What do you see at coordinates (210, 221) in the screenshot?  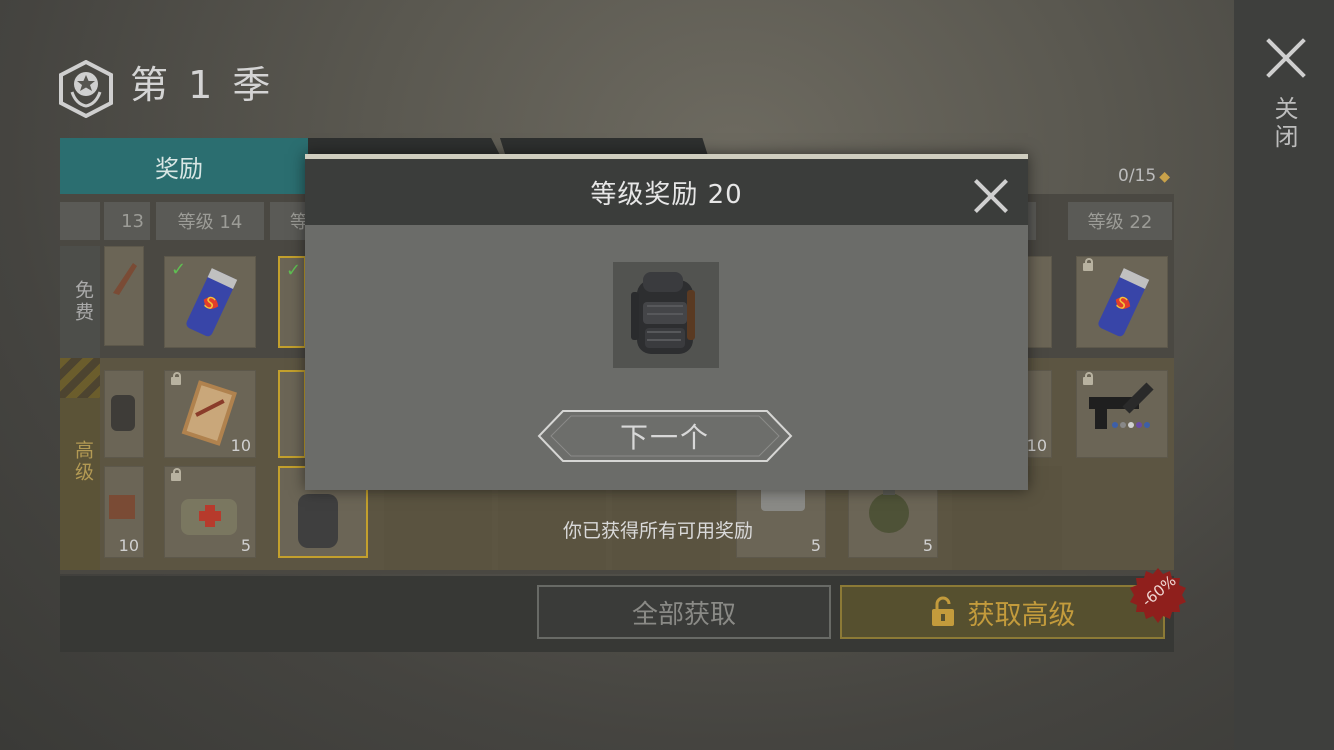 I see `level-14: 等级 14` at bounding box center [210, 221].